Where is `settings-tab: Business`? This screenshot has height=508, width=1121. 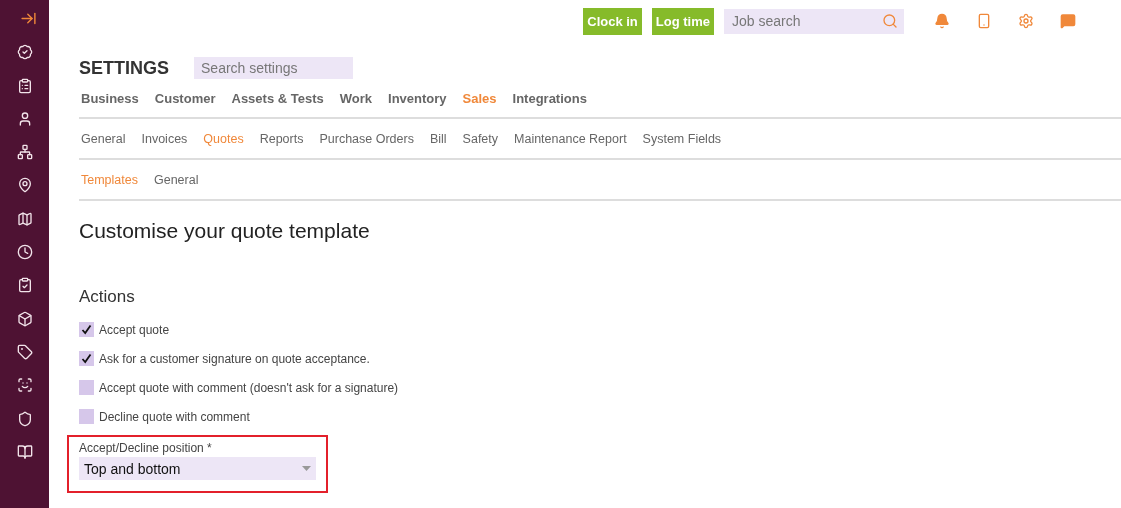
settings-tab: Business is located at coordinates (110, 98).